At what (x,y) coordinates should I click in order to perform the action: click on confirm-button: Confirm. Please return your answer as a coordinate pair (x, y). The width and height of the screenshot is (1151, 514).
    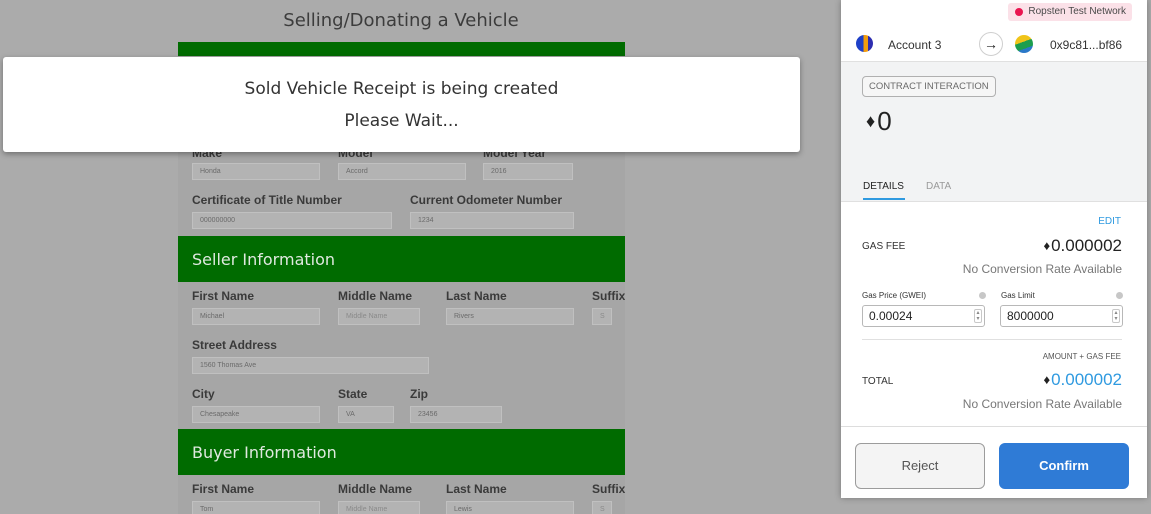
    Looking at the image, I should click on (1064, 466).